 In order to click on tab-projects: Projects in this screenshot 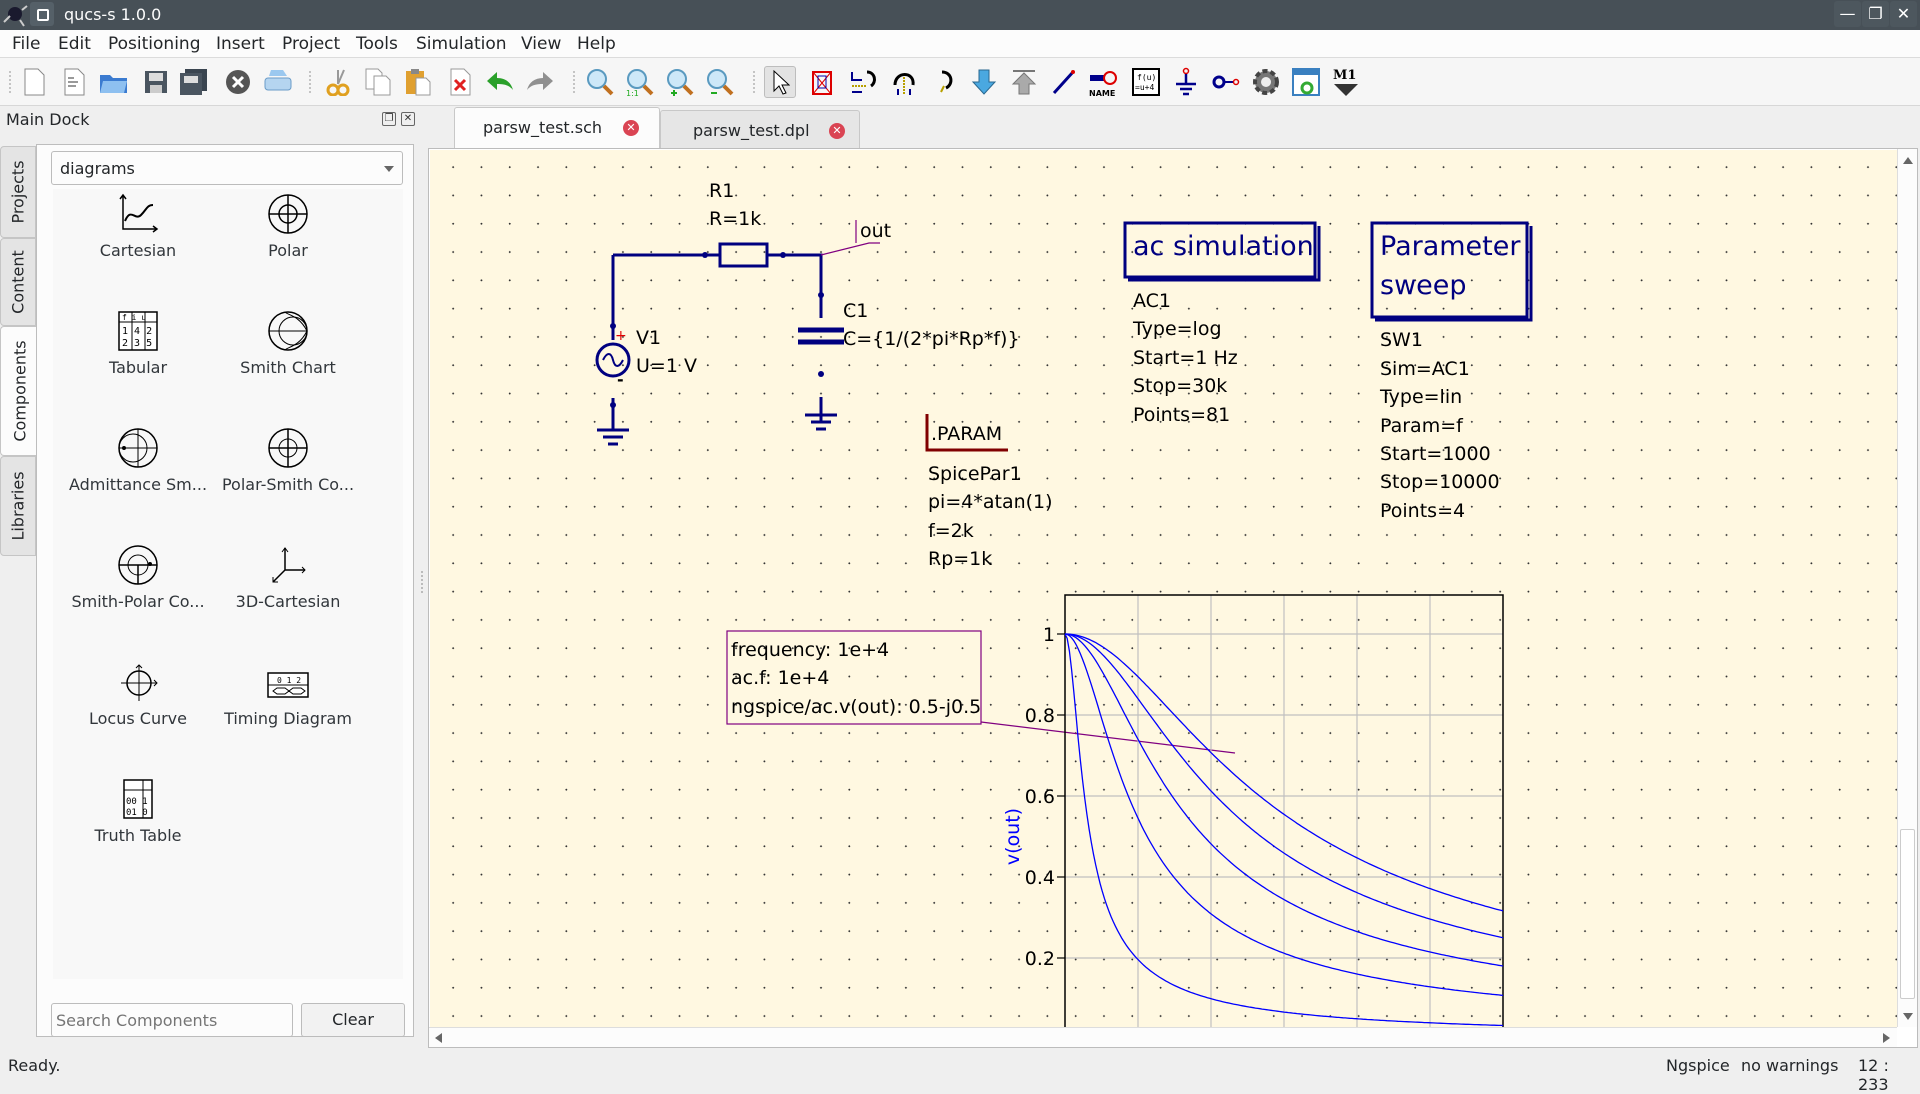, I will do `click(18, 192)`.